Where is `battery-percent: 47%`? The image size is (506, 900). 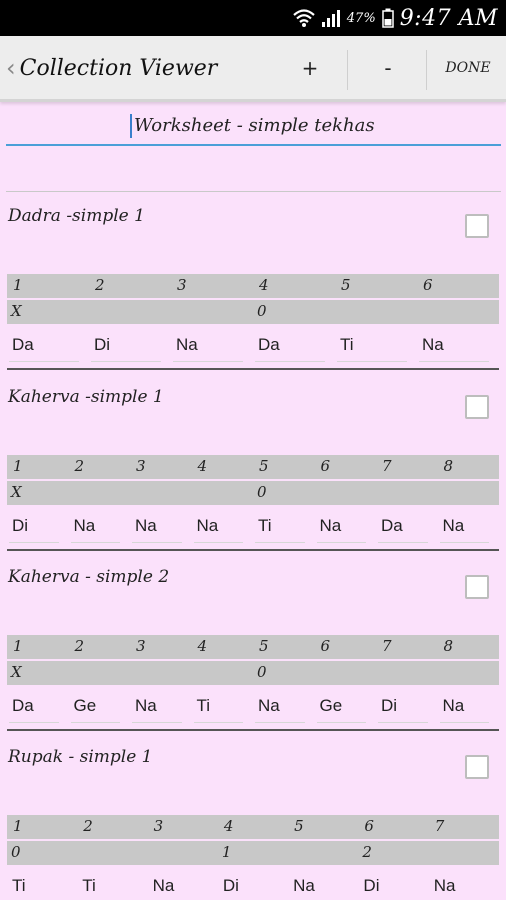 battery-percent: 47% is located at coordinates (361, 18).